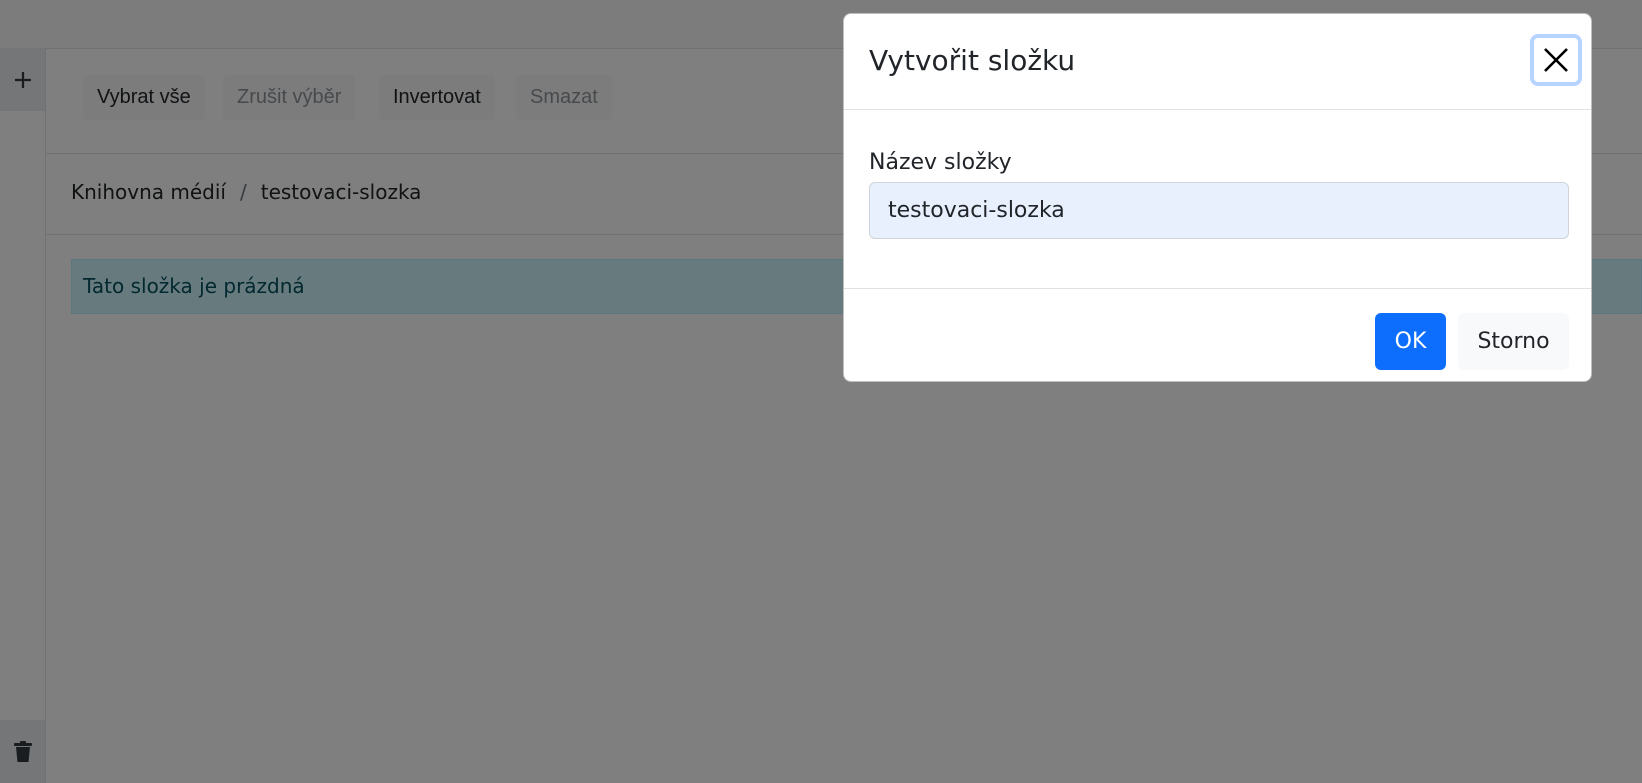 The image size is (1642, 783). I want to click on ok-button: OK, so click(1410, 341).